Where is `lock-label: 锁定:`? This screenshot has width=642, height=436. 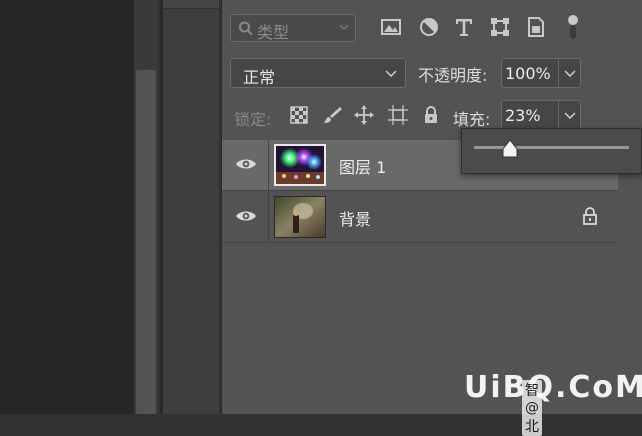 lock-label: 锁定: is located at coordinates (253, 119).